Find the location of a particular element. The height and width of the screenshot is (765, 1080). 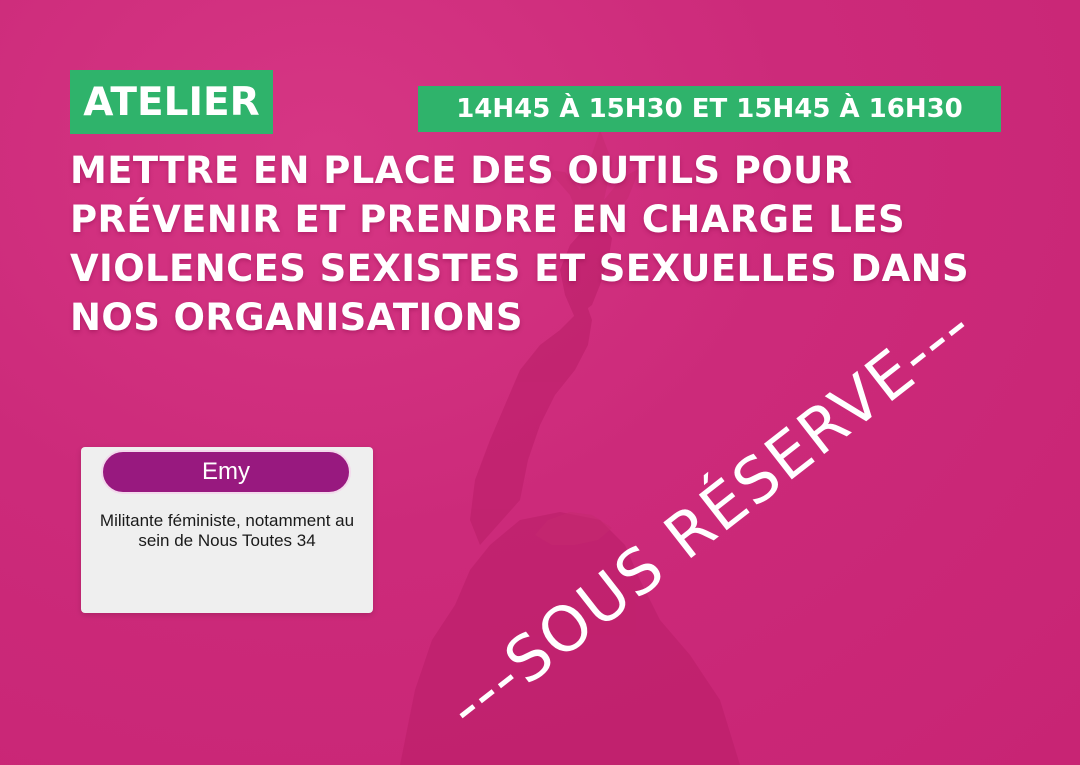

atelier-tag: ATELIER is located at coordinates (171, 102).